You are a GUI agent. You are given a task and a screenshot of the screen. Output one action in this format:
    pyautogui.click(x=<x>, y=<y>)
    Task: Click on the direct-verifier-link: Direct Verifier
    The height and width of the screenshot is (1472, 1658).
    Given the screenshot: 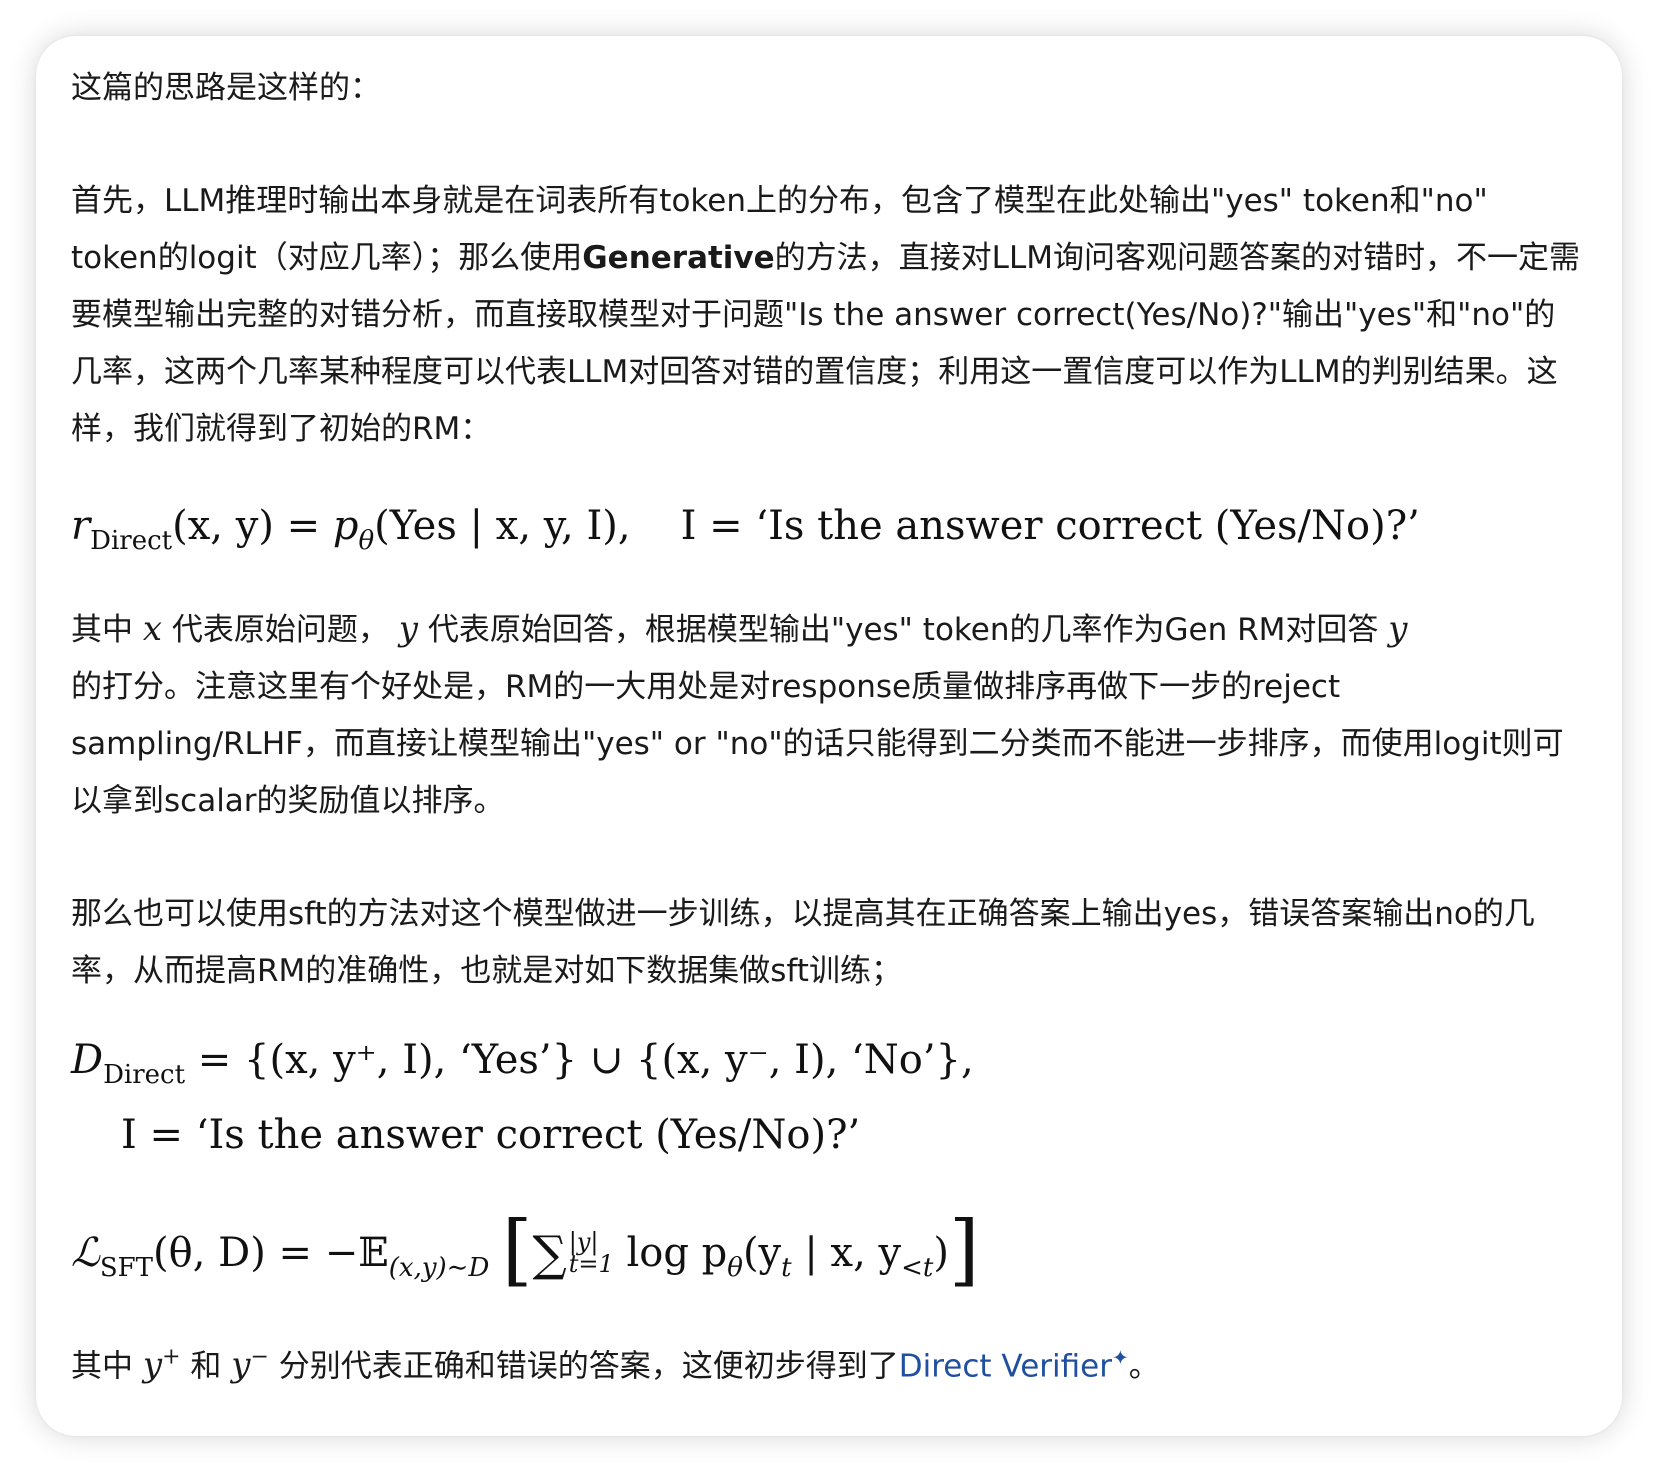 What is the action you would take?
    pyautogui.click(x=1005, y=1366)
    